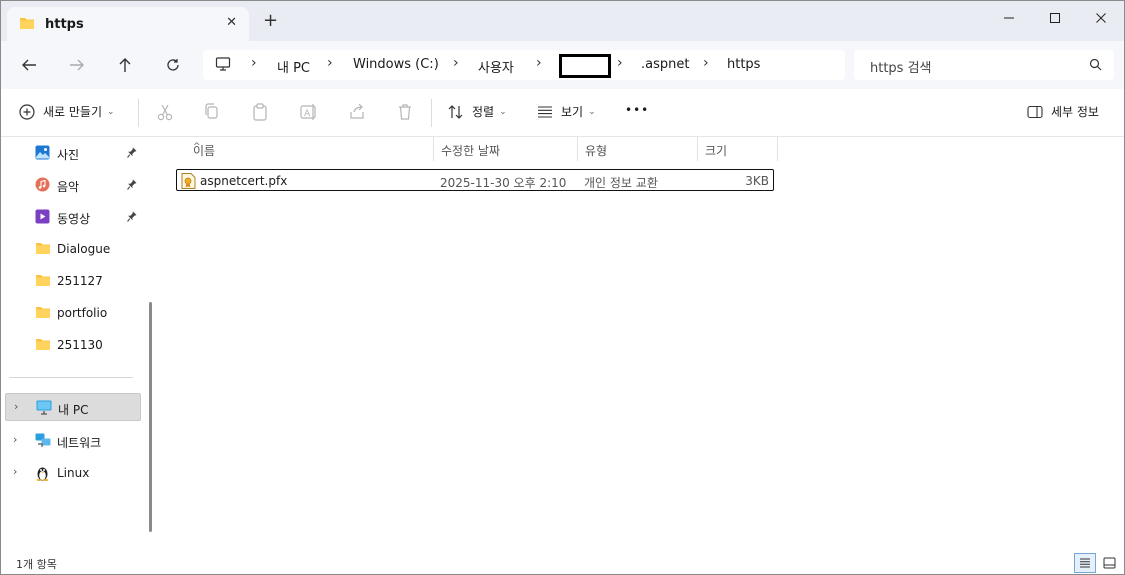  I want to click on tab-https: https ✕, so click(128, 24).